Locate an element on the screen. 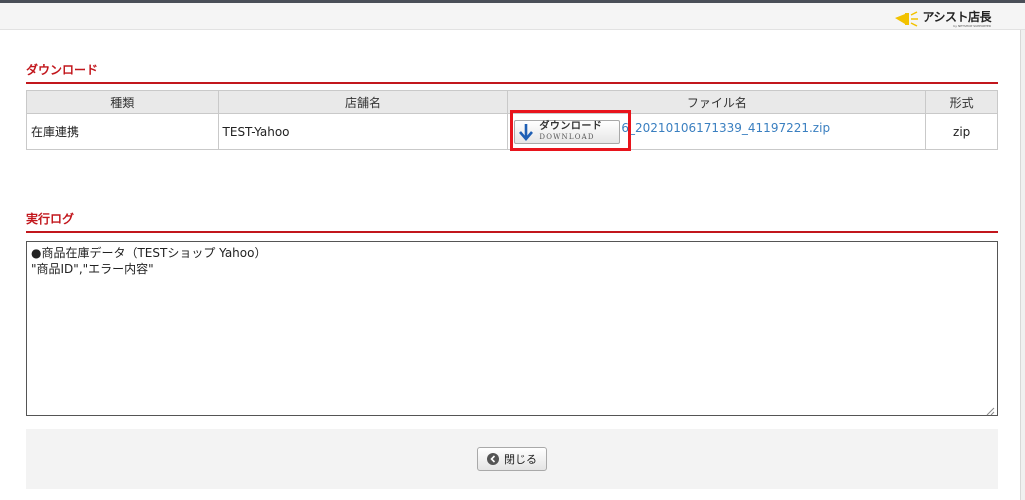 This screenshot has height=500, width=1025. cell-format: zip is located at coordinates (961, 131).